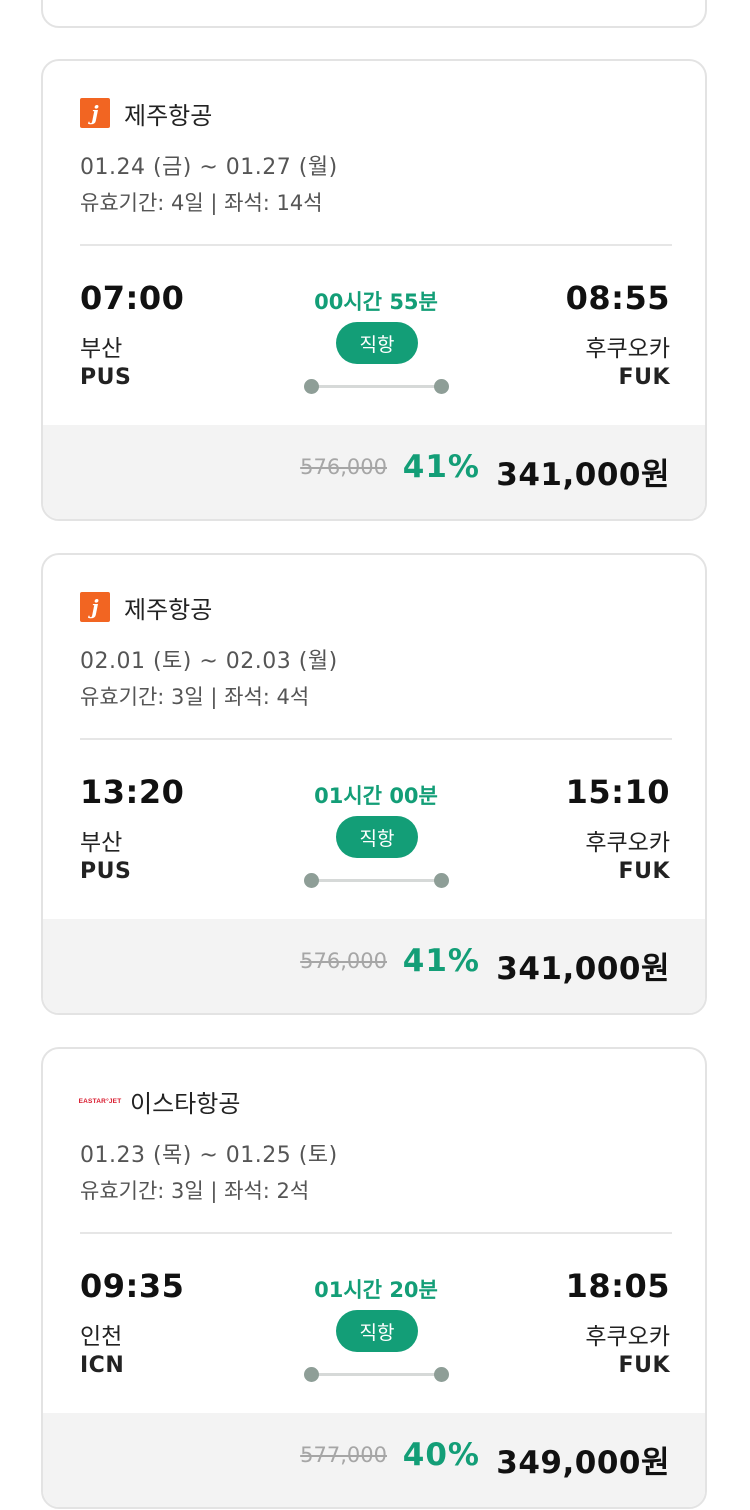 The image size is (750, 1510). What do you see at coordinates (209, 167) in the screenshot?
I see `travel-dates: 01.24 (금) ~ 01.27 (월)` at bounding box center [209, 167].